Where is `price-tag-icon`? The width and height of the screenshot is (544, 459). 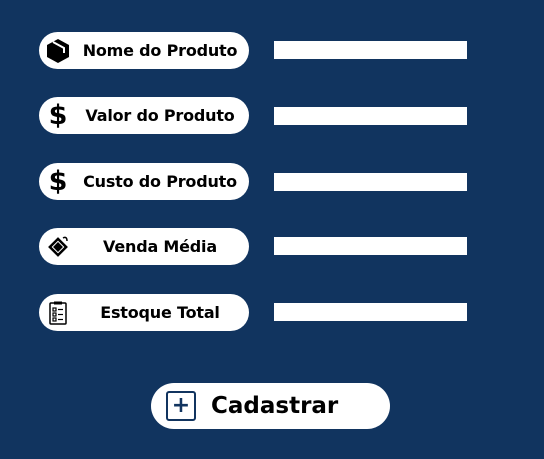 price-tag-icon is located at coordinates (58, 247).